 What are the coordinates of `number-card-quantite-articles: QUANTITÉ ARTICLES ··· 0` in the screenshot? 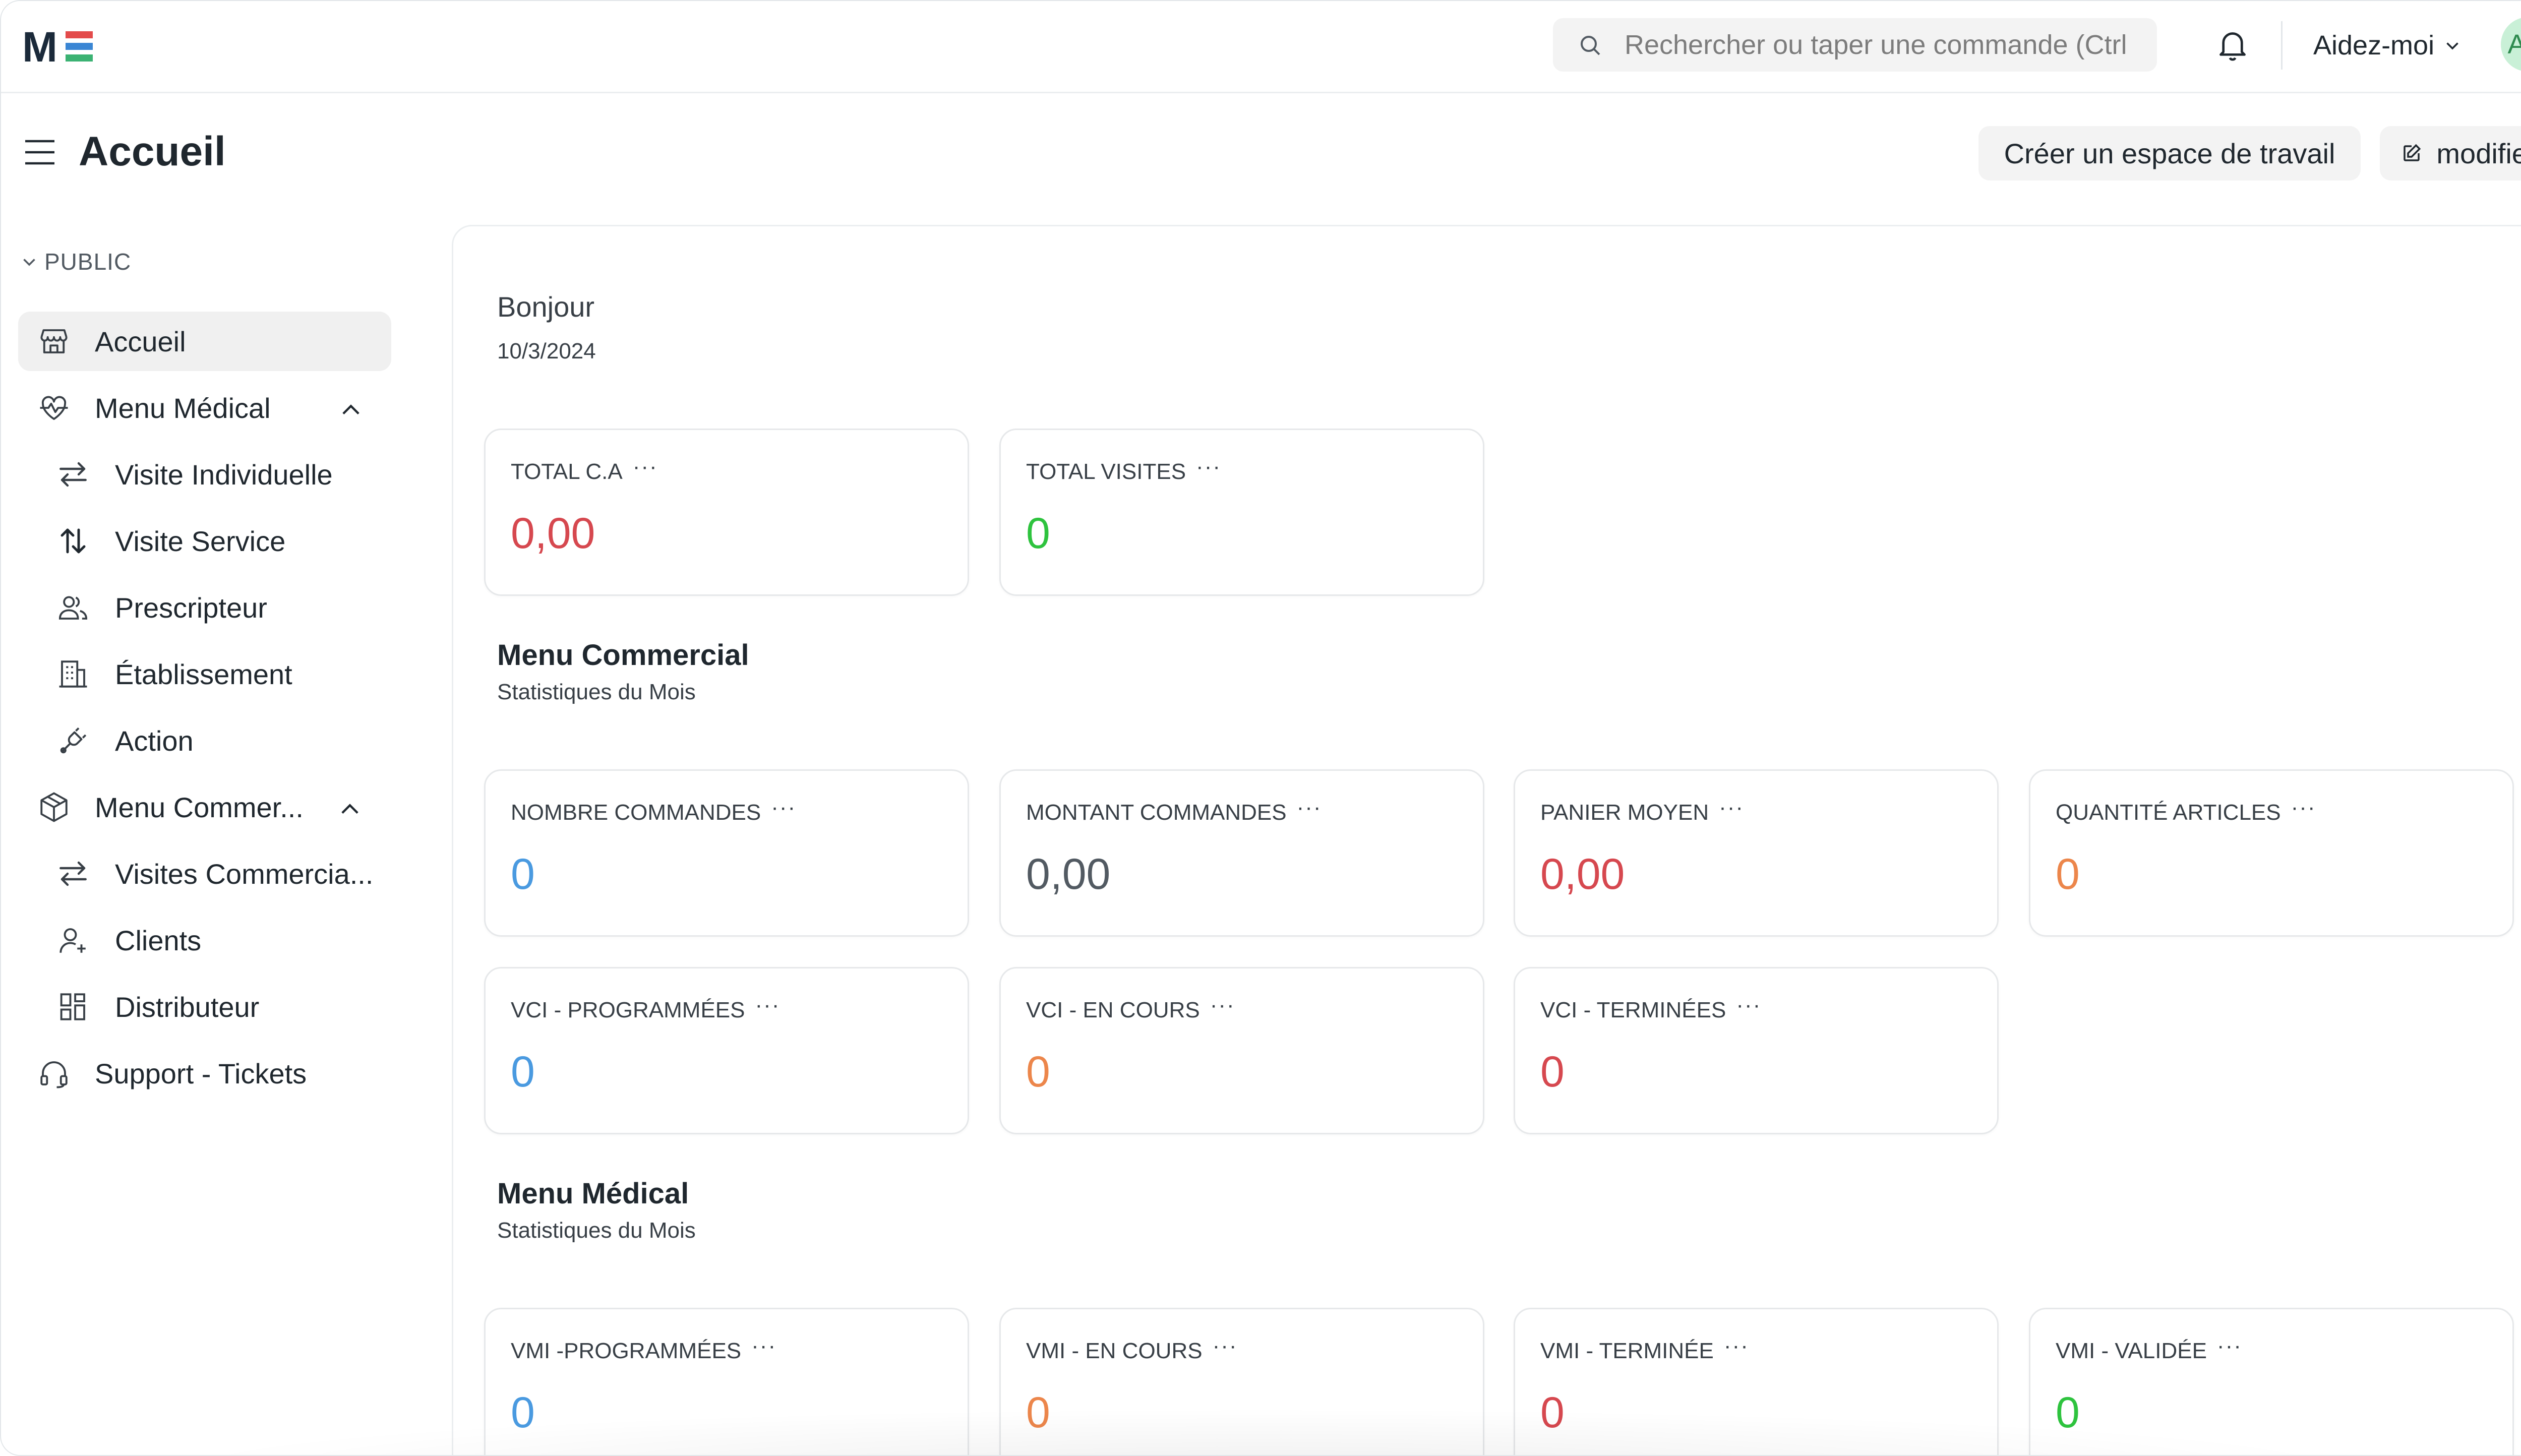 It's located at (2271, 853).